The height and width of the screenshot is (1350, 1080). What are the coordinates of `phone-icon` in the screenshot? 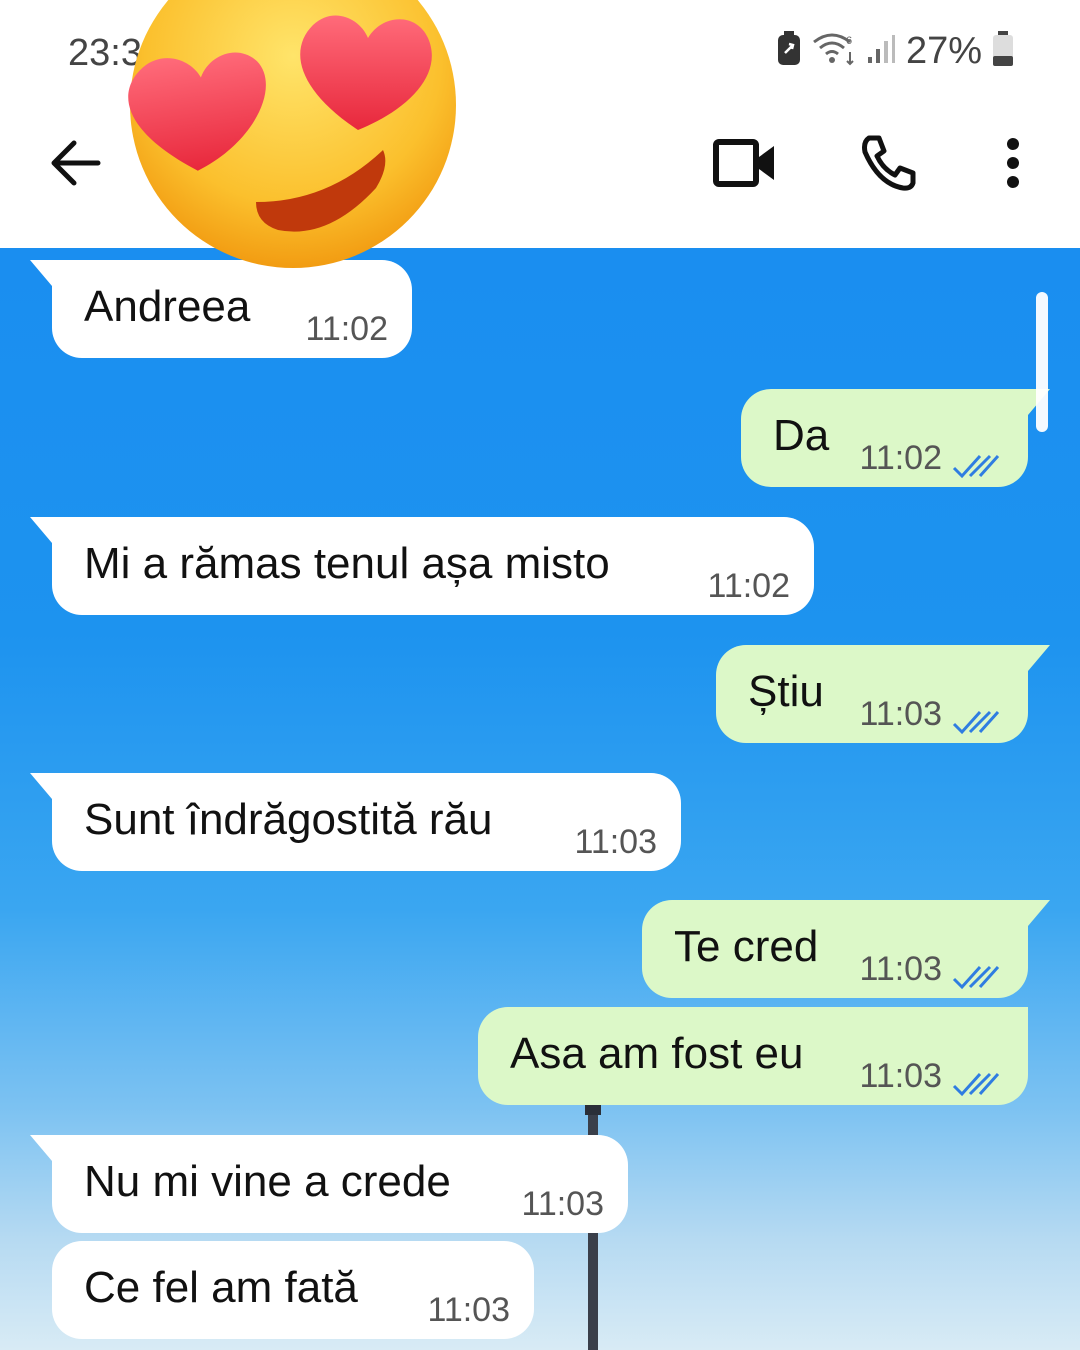 It's located at (888, 165).